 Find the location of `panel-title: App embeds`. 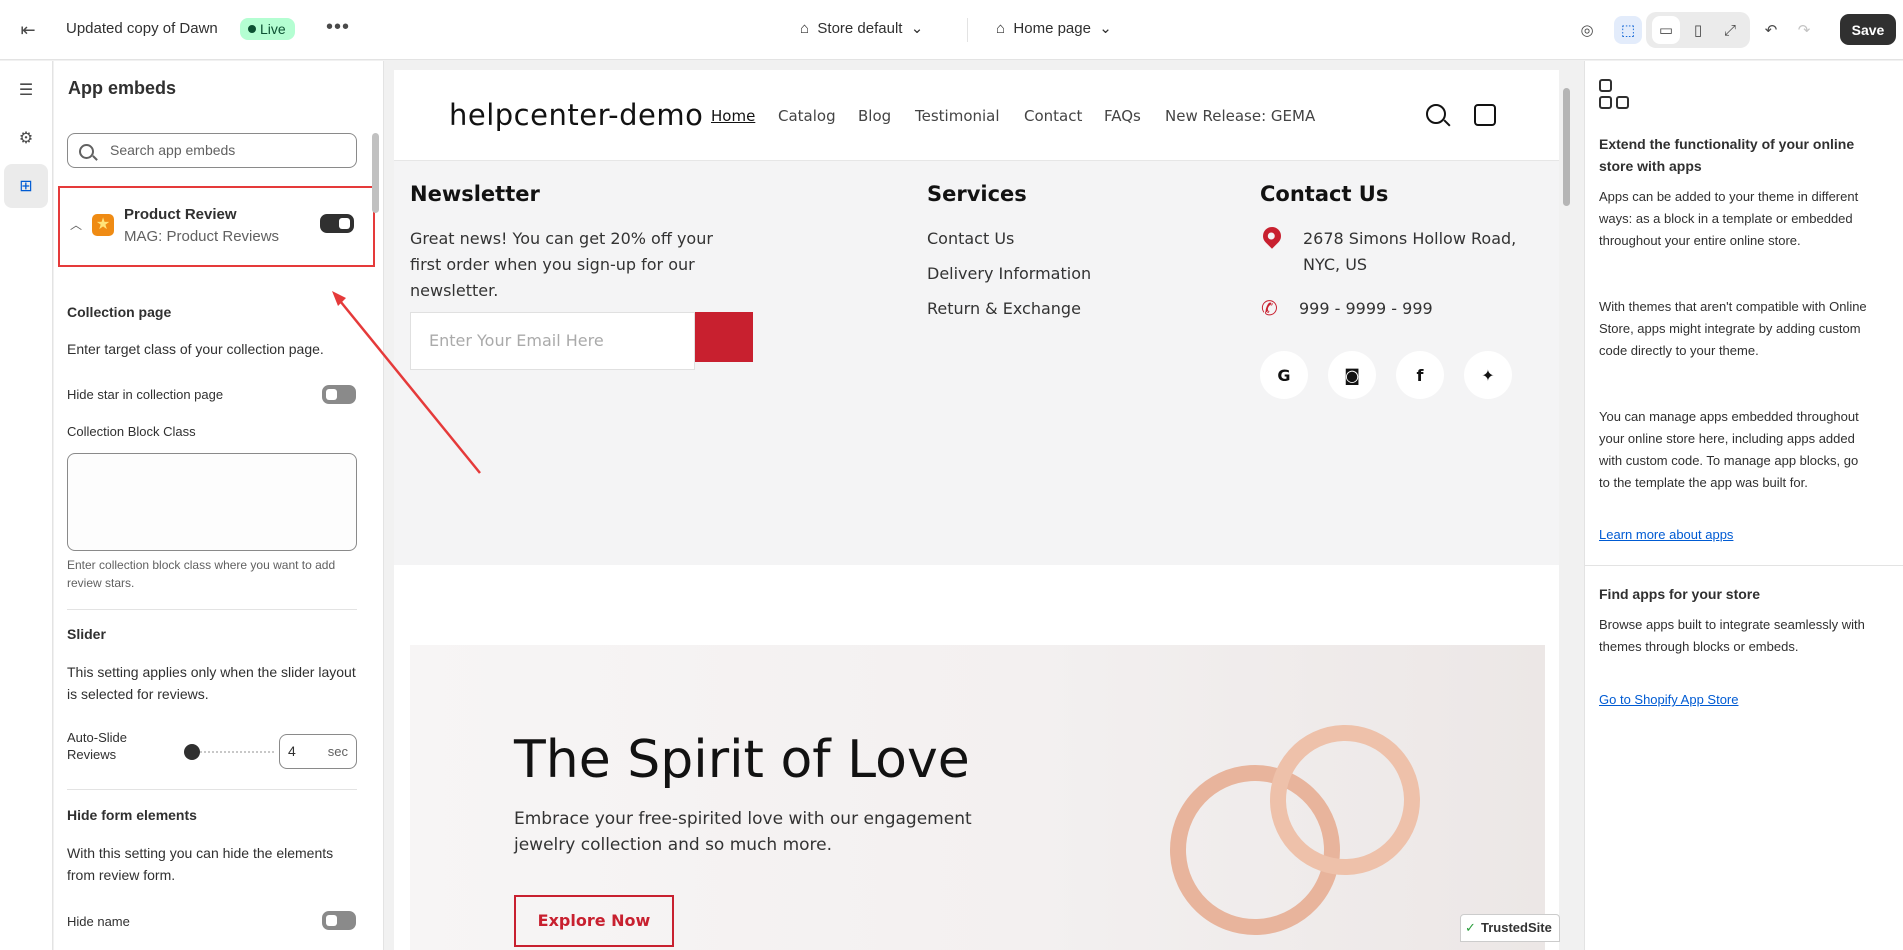

panel-title: App embeds is located at coordinates (122, 88).